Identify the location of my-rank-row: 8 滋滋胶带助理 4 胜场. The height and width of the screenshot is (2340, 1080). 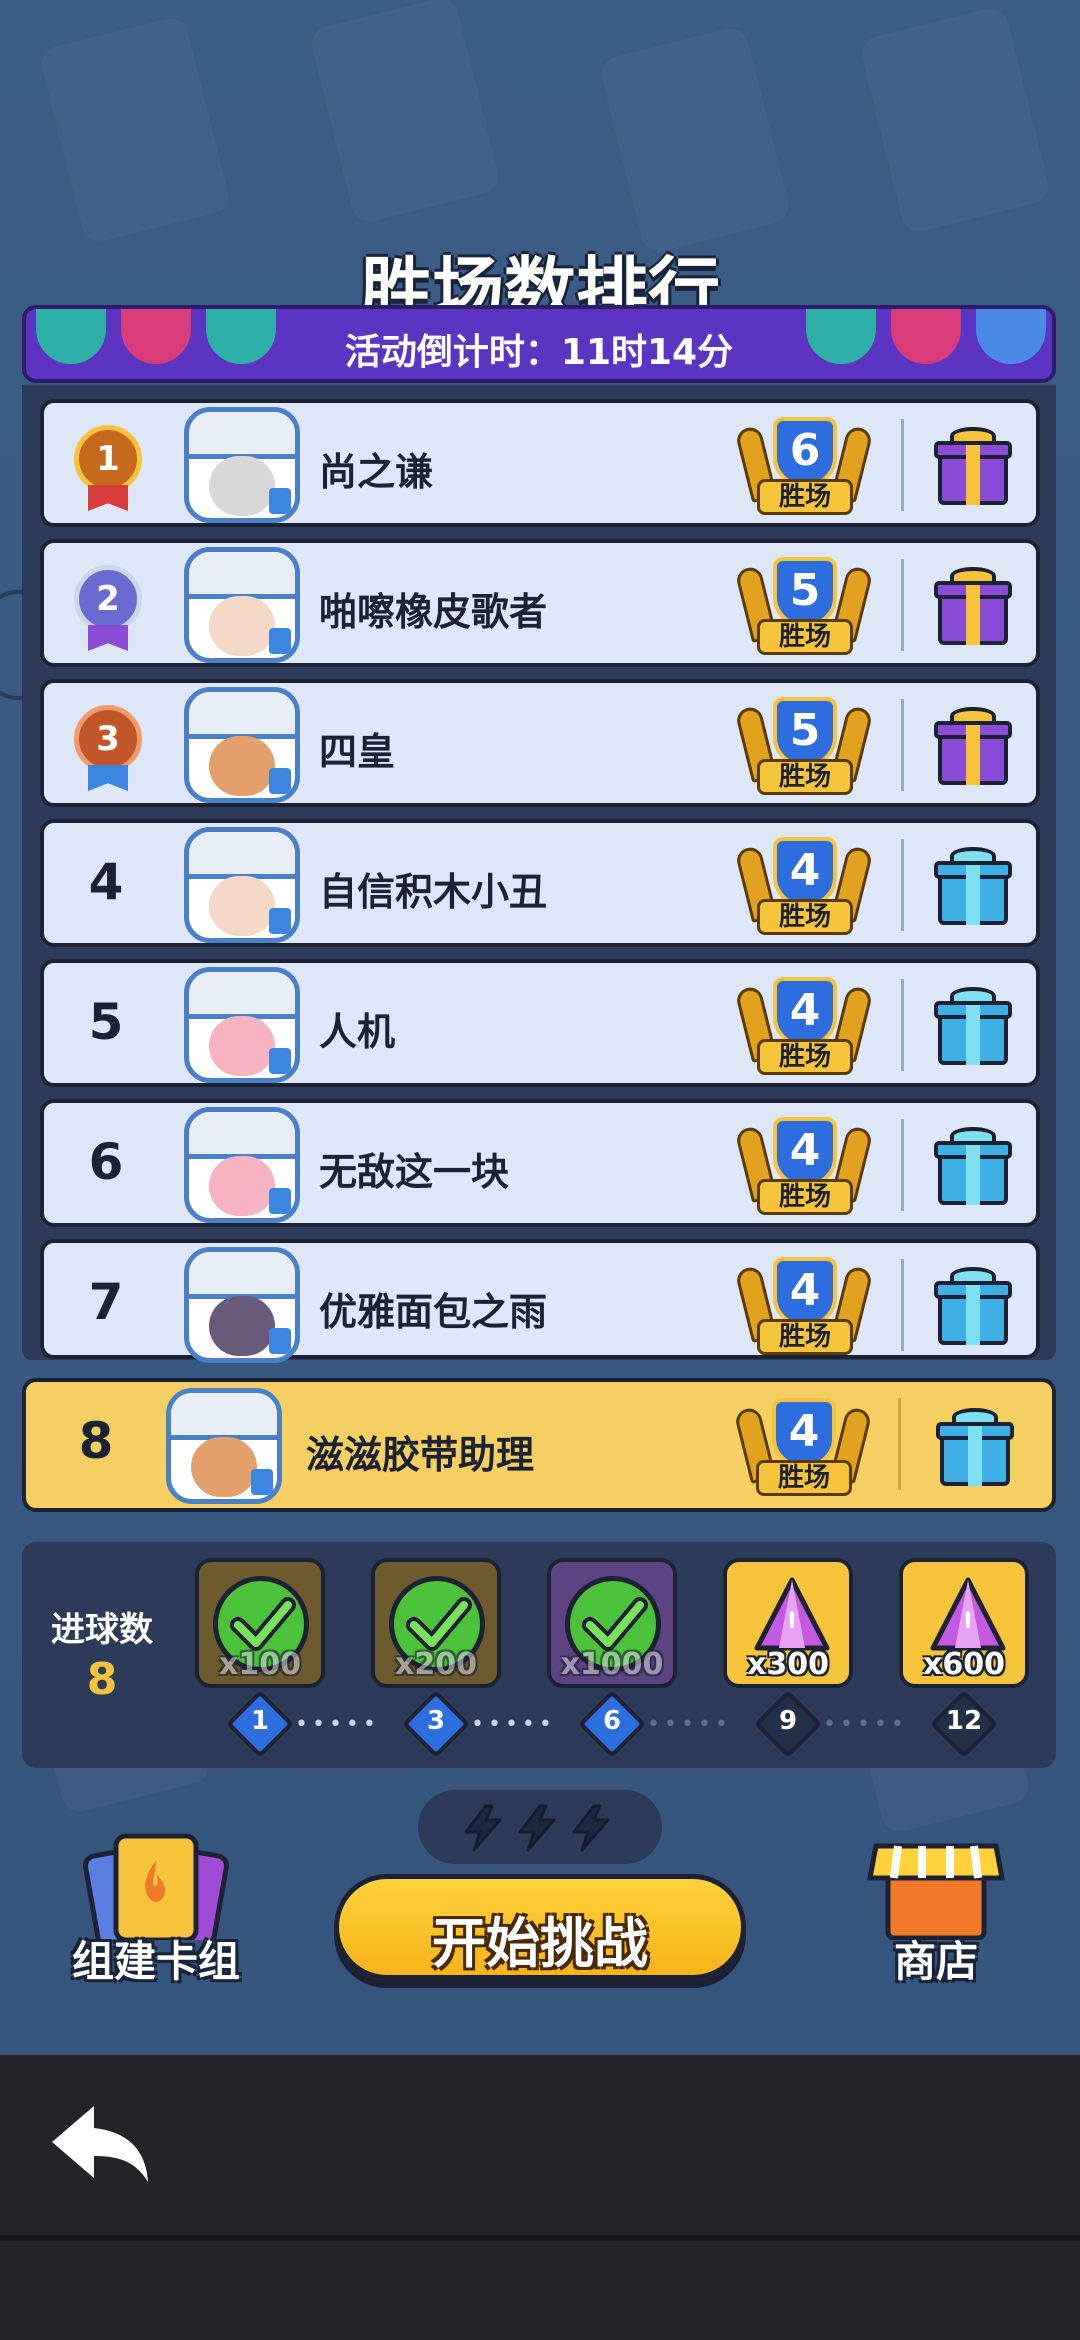
(539, 1445).